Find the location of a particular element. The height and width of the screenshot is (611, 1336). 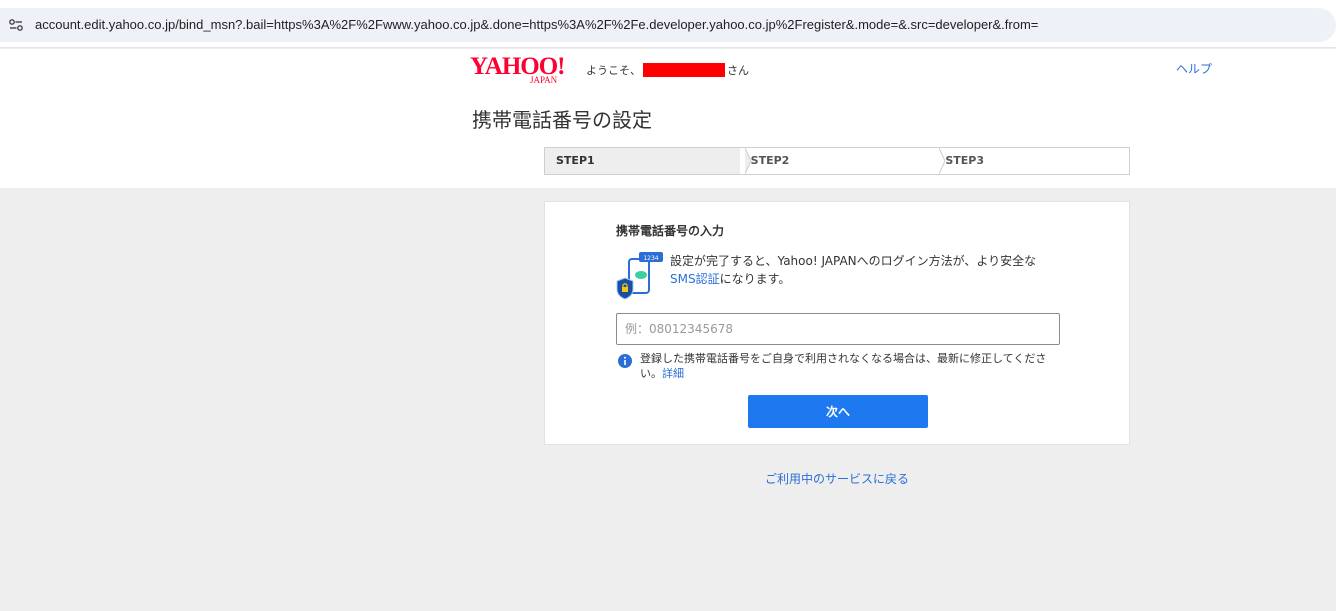

notice-text: 登録した携帯電話番号をご自身で利用されなくなる場合は、最新に修正してください。 is located at coordinates (843, 366).